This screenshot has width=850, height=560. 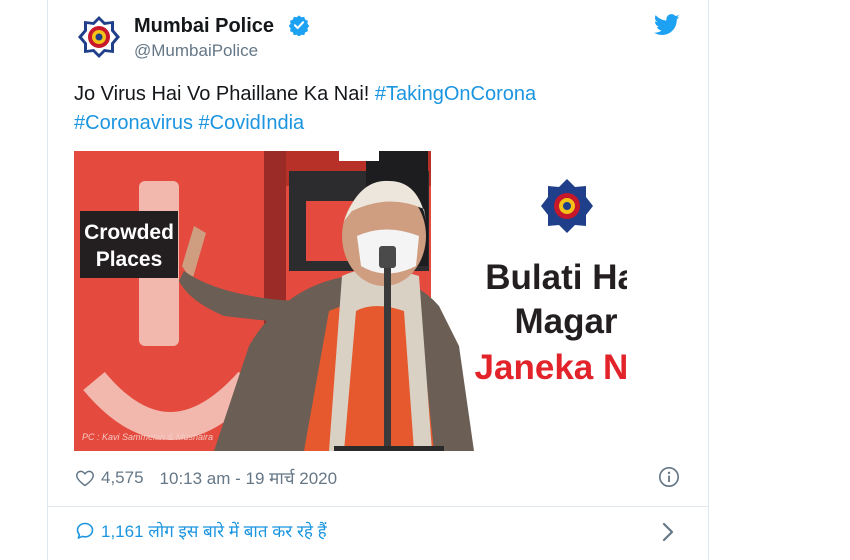 I want to click on twitter-bird-icon, so click(x=667, y=25).